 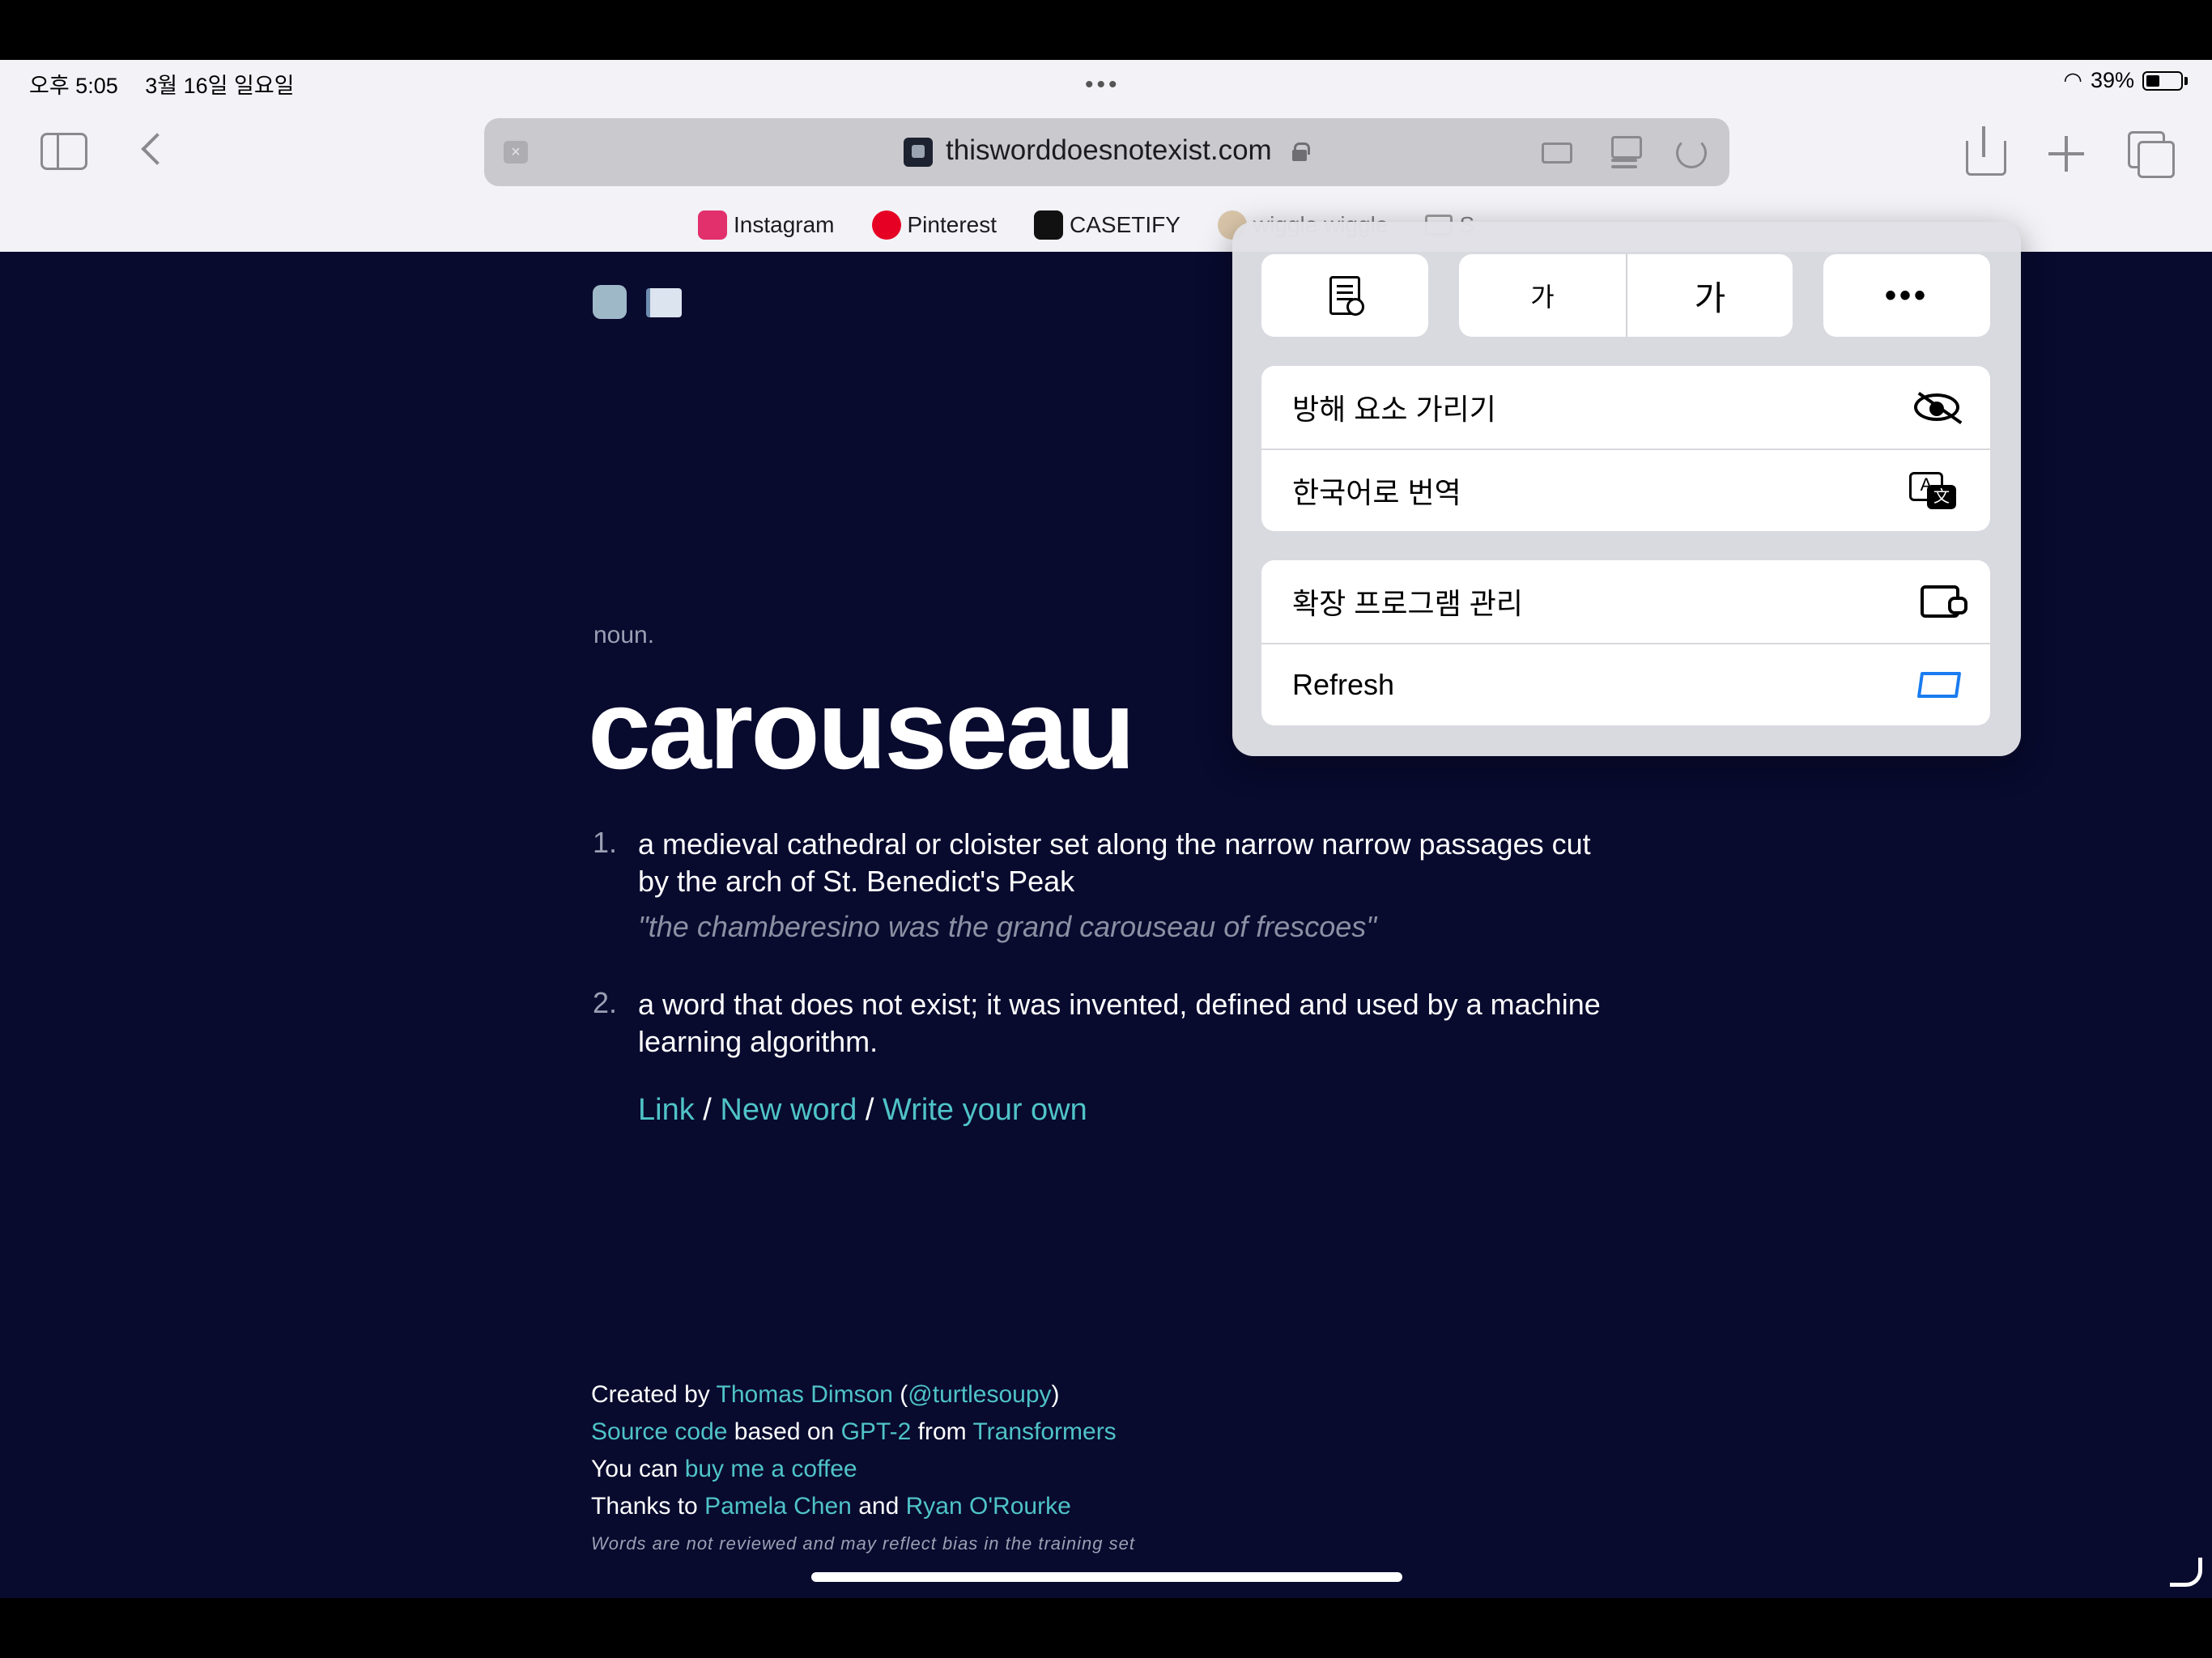 I want to click on status-bar-right: ◠ 39%, so click(x=2126, y=80).